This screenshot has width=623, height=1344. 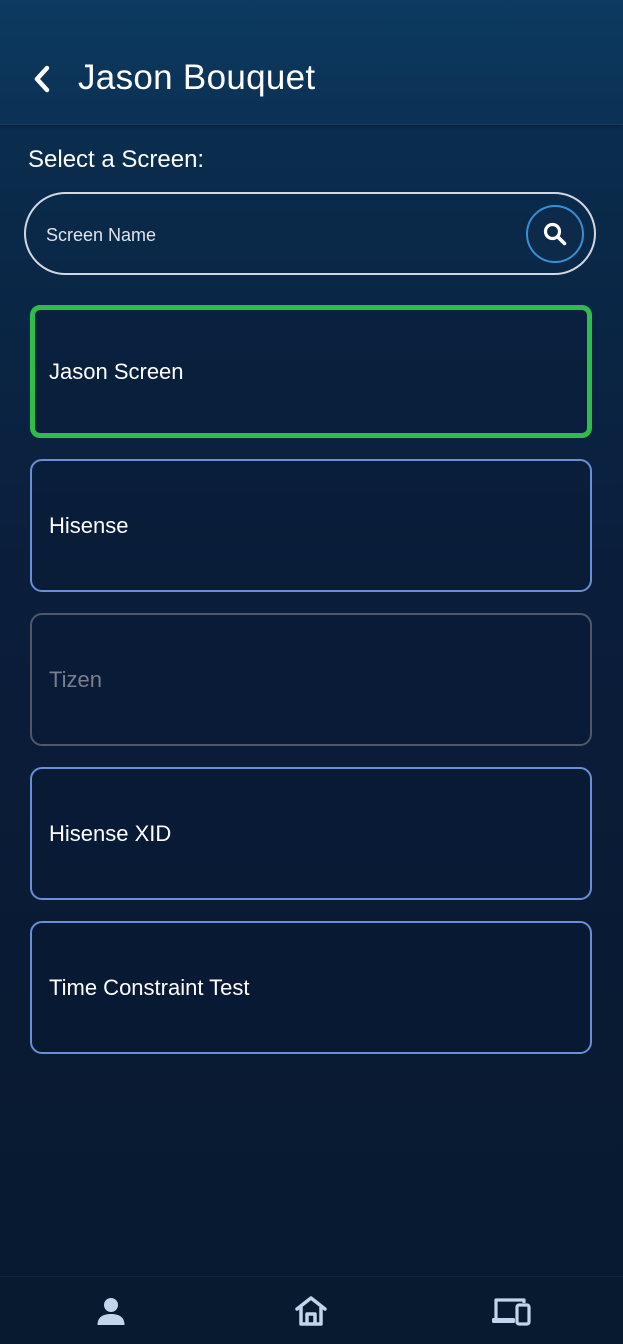 I want to click on devices-icon, so click(x=511, y=1311).